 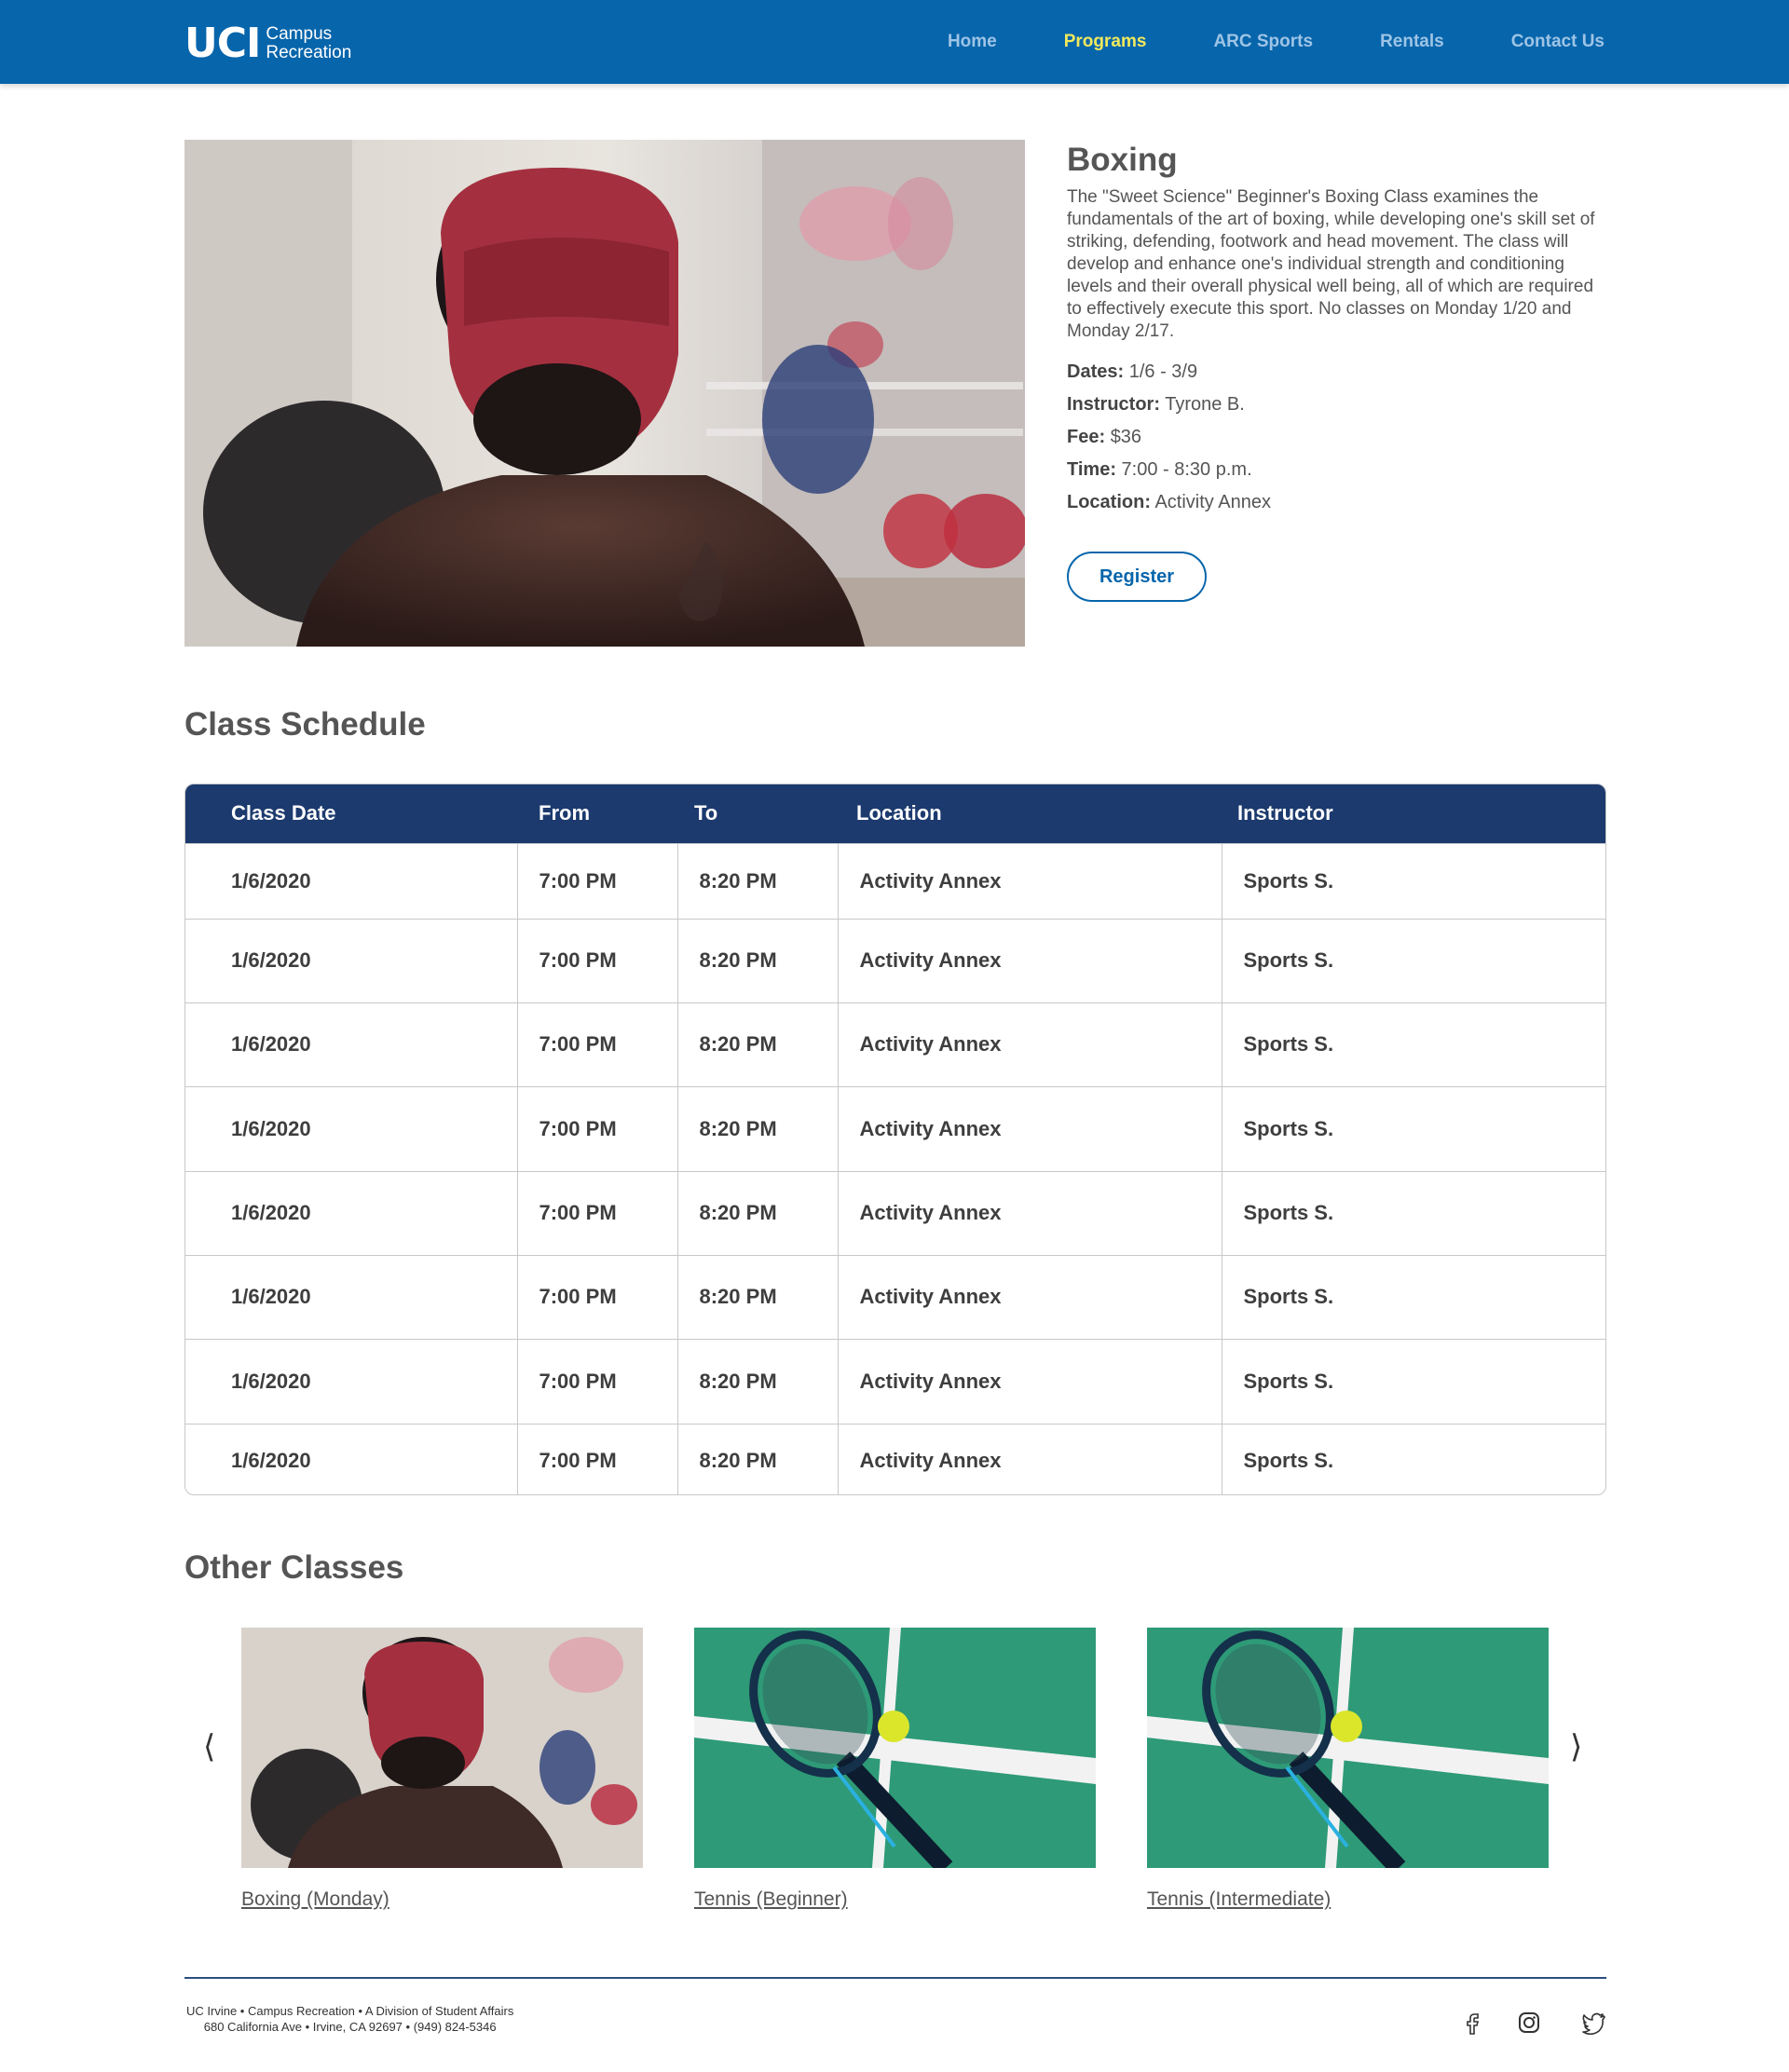 What do you see at coordinates (1096, 371) in the screenshot?
I see `detail-label: Dates:` at bounding box center [1096, 371].